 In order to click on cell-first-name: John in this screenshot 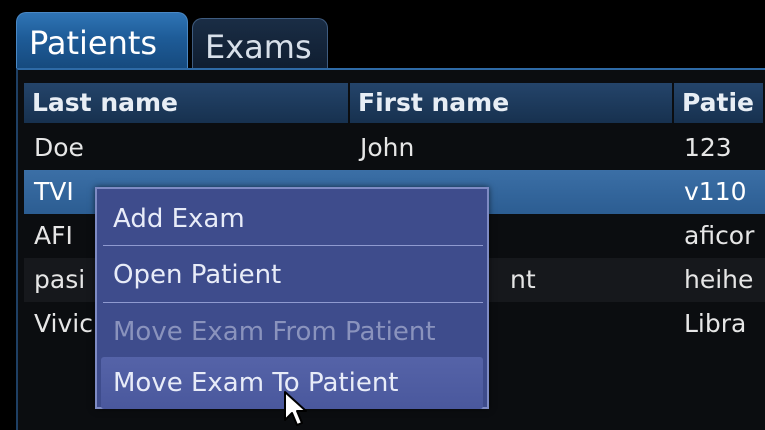, I will do `click(387, 147)`.